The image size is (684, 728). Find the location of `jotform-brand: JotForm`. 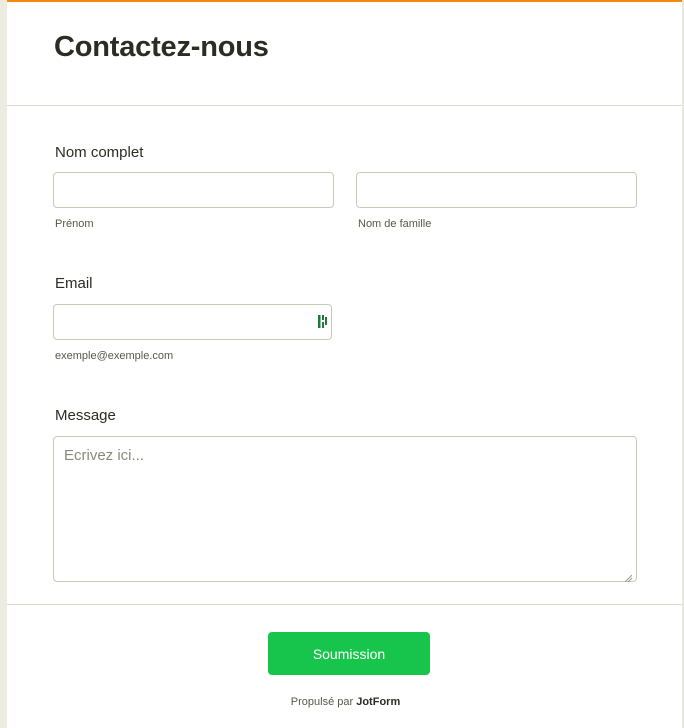

jotform-brand: JotForm is located at coordinates (378, 702).